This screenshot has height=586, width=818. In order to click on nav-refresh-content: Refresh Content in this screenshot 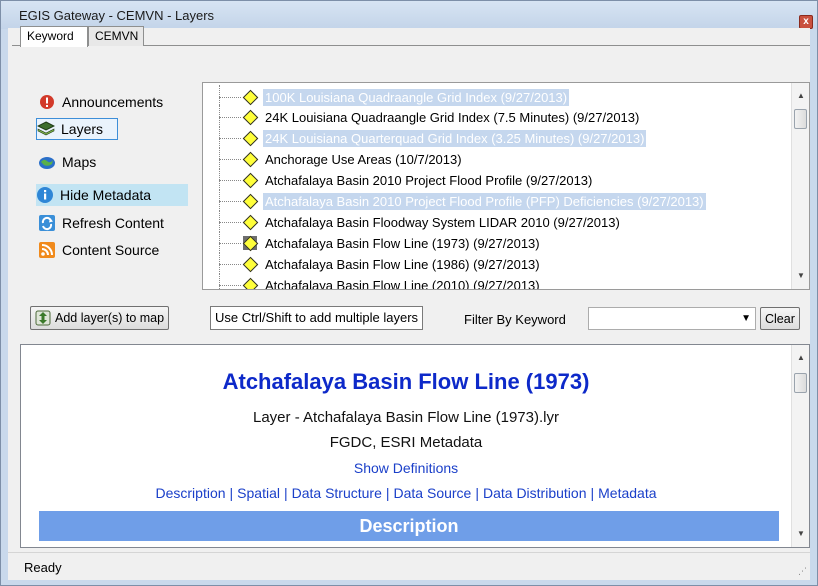, I will do `click(102, 223)`.